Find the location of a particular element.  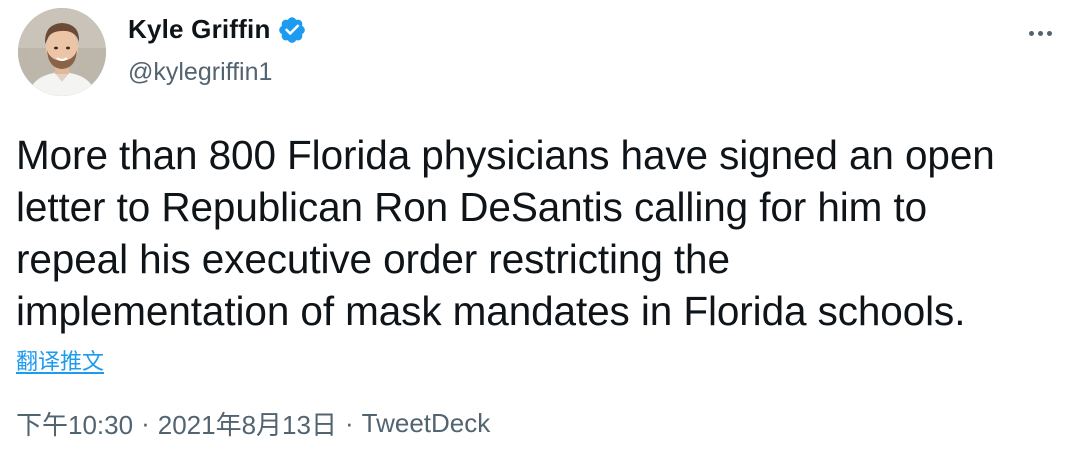

author-display-name: Kyle Griffin is located at coordinates (199, 29).